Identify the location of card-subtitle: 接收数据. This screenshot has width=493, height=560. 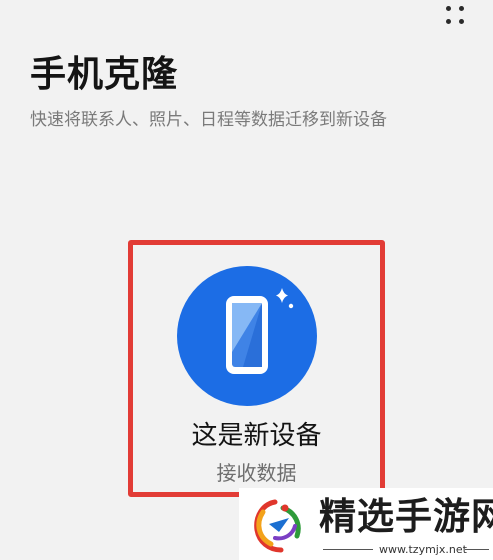
(256, 473).